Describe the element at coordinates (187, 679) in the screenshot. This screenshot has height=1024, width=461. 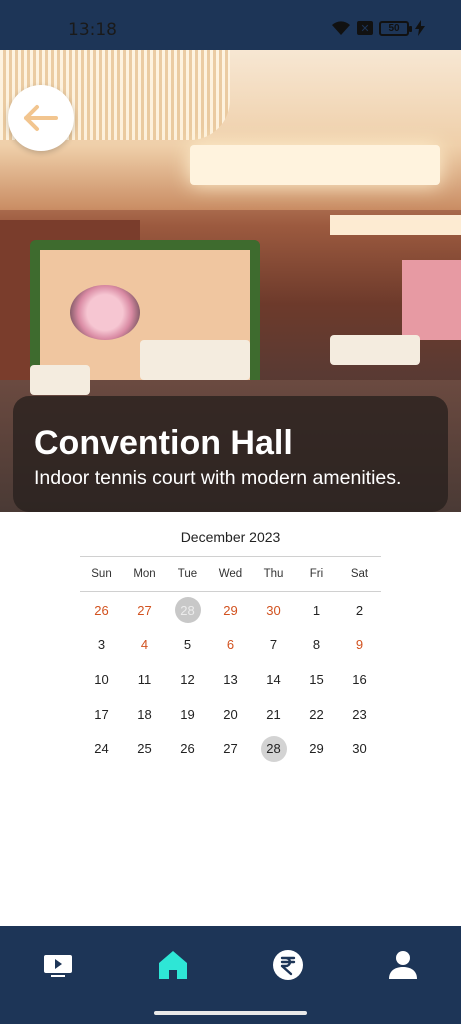
I see `calendar-day: 12` at that location.